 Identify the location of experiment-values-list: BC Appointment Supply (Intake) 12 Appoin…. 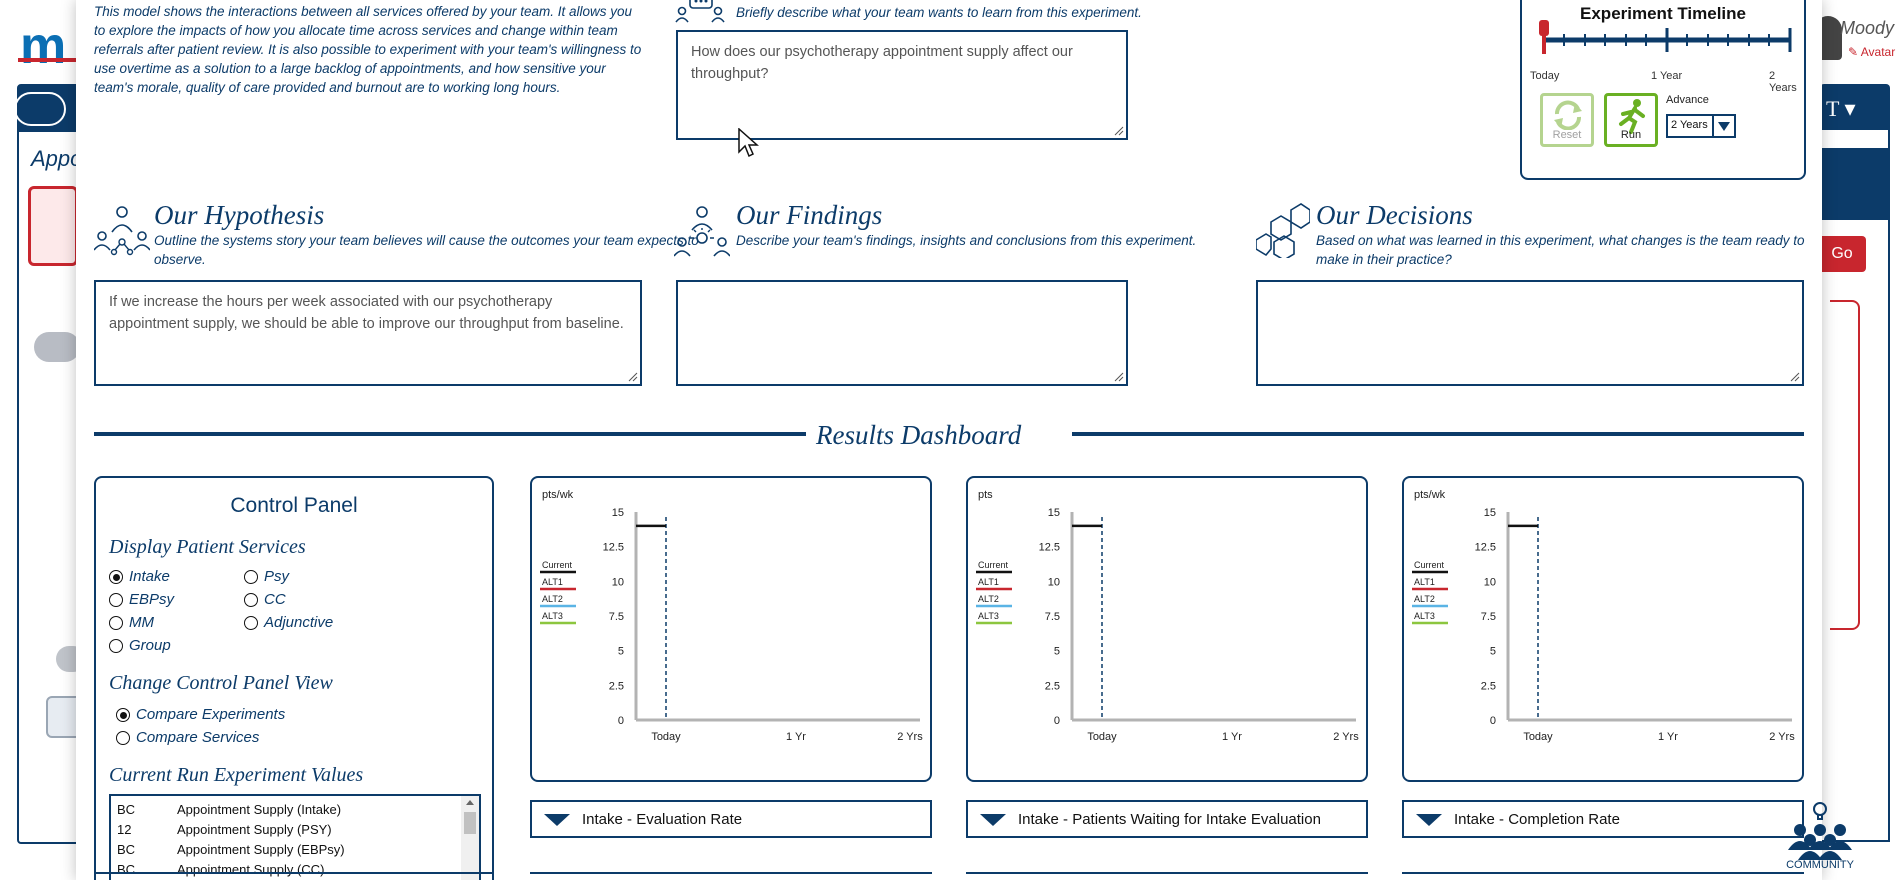
(295, 837).